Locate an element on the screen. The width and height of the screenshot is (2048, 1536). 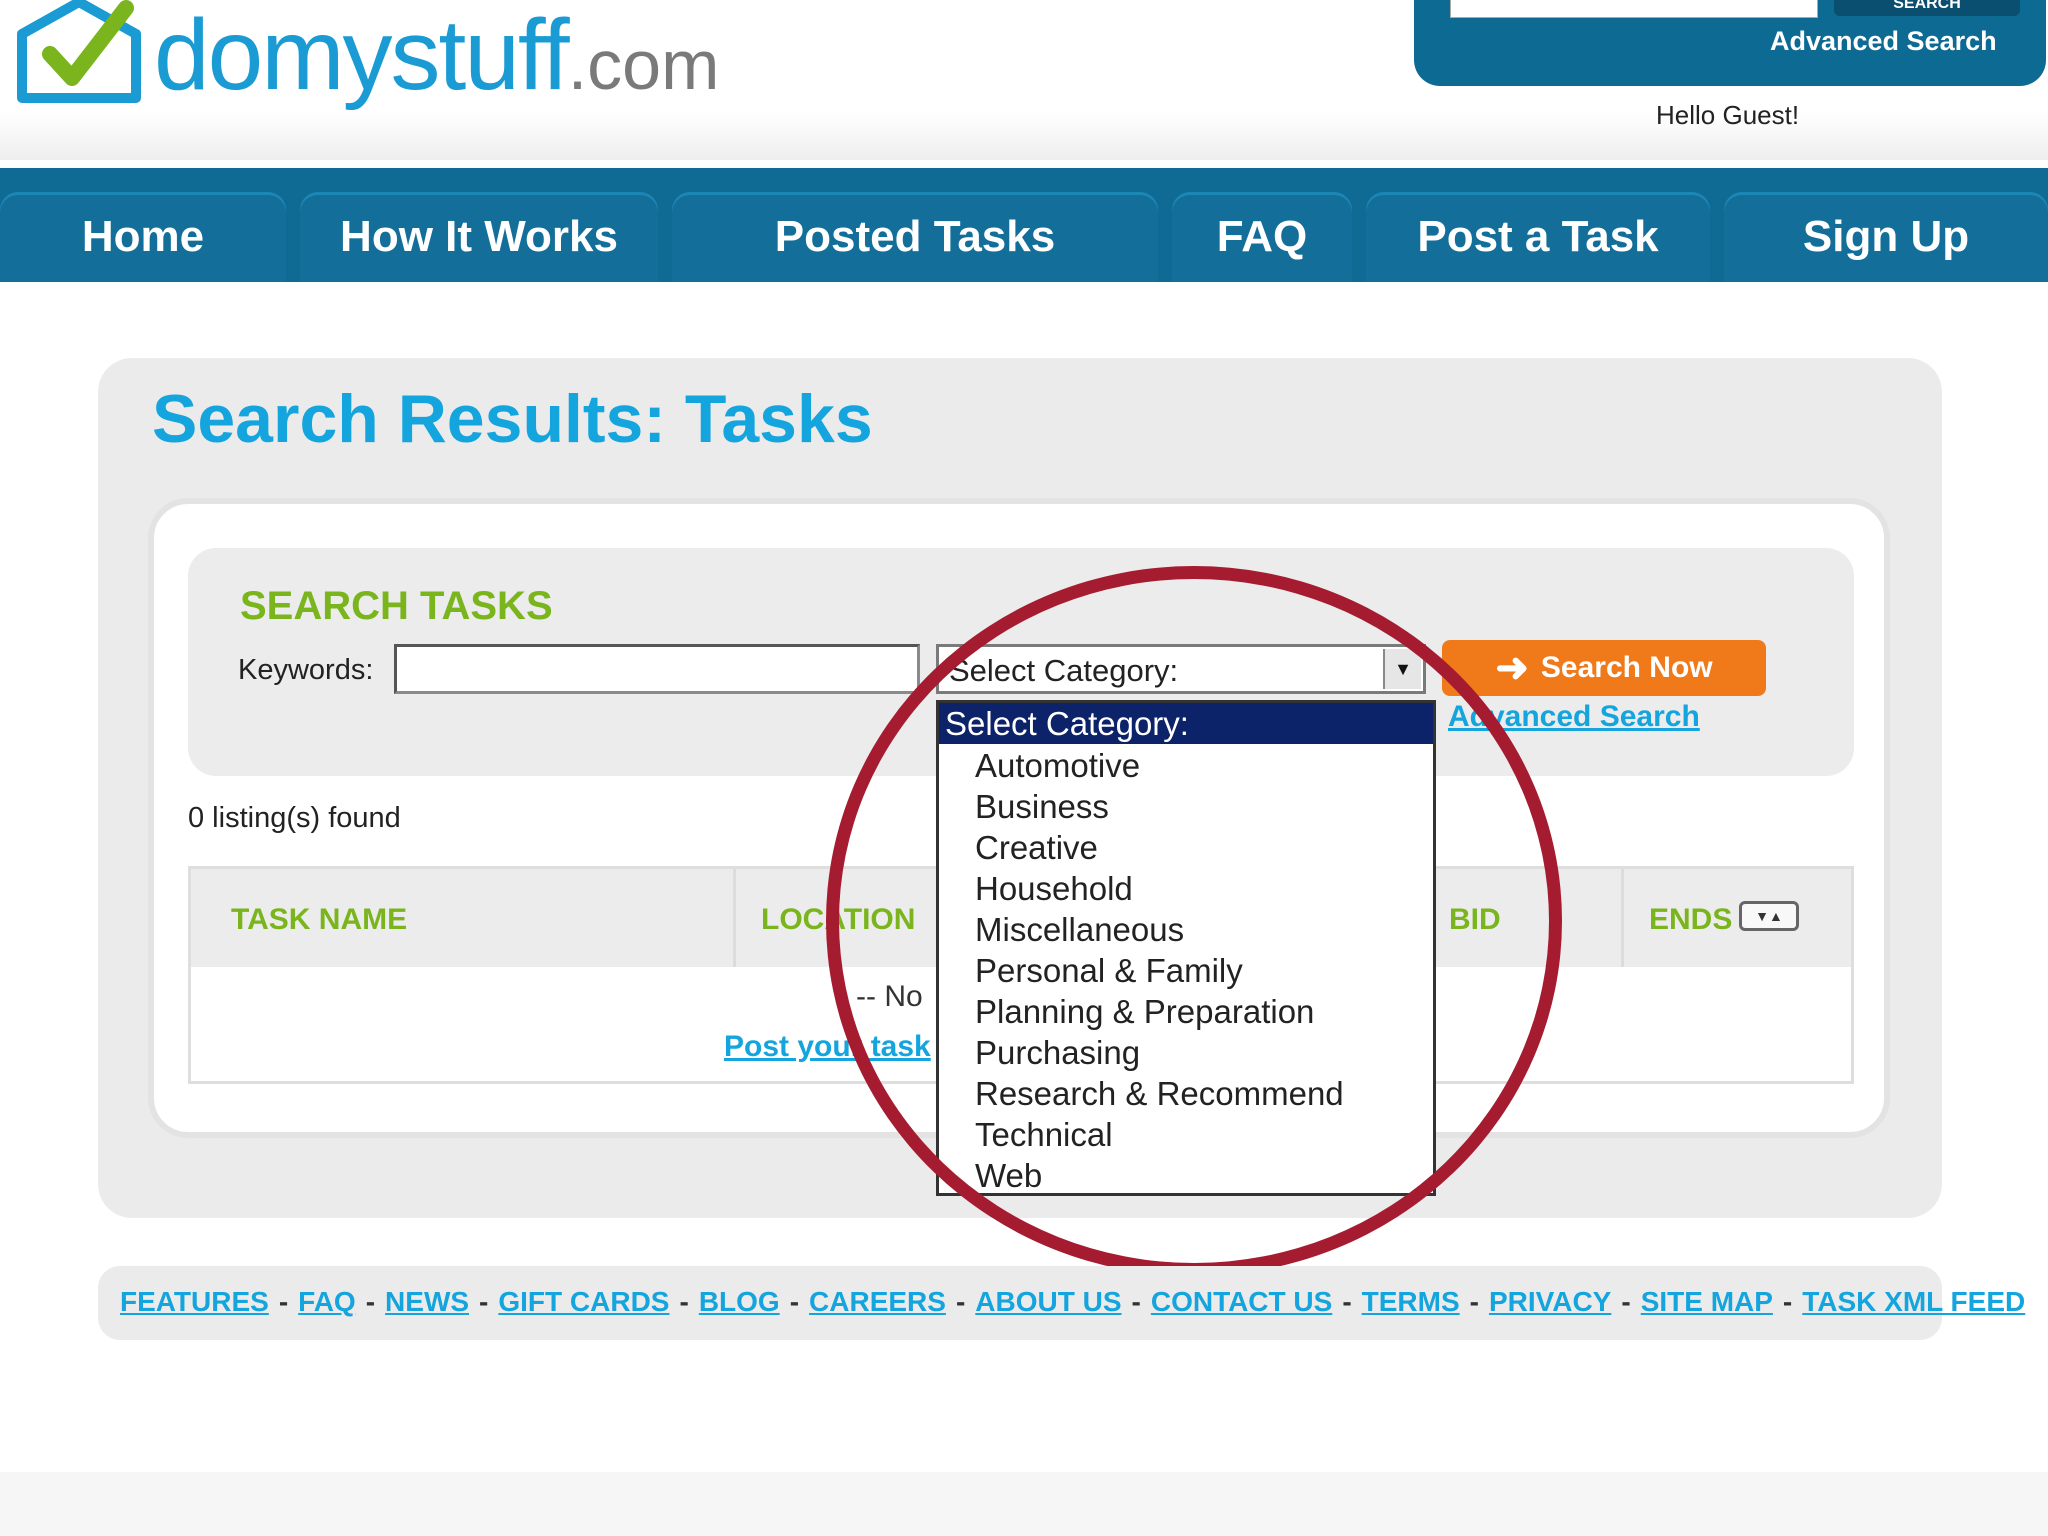
arrow-right-icon: ➜ is located at coordinates (1512, 668).